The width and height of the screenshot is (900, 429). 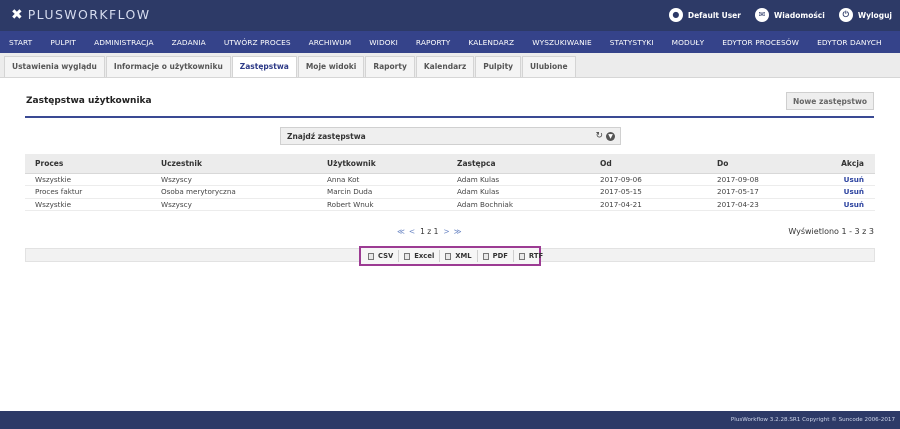 What do you see at coordinates (89, 101) in the screenshot?
I see `page-title: Zastępstwa użytkownika` at bounding box center [89, 101].